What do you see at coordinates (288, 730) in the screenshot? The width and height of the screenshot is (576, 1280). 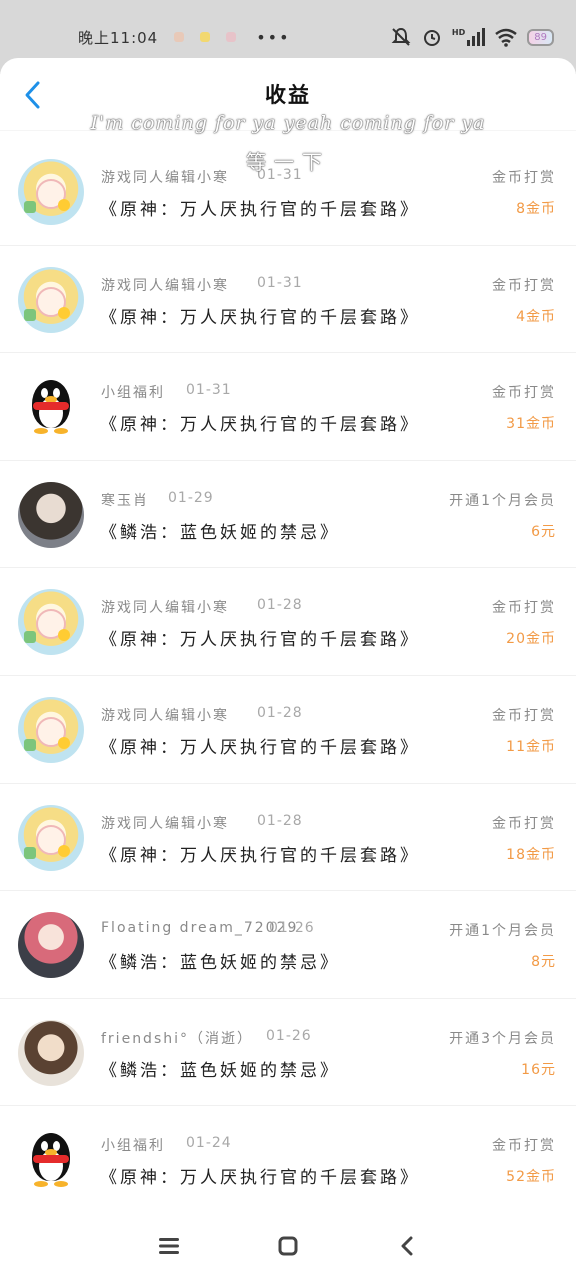 I see `list-item: 游戏同人编辑小寒 01-28 《原神：万人厌执行官的千层套路》 金币打赏 11金币` at bounding box center [288, 730].